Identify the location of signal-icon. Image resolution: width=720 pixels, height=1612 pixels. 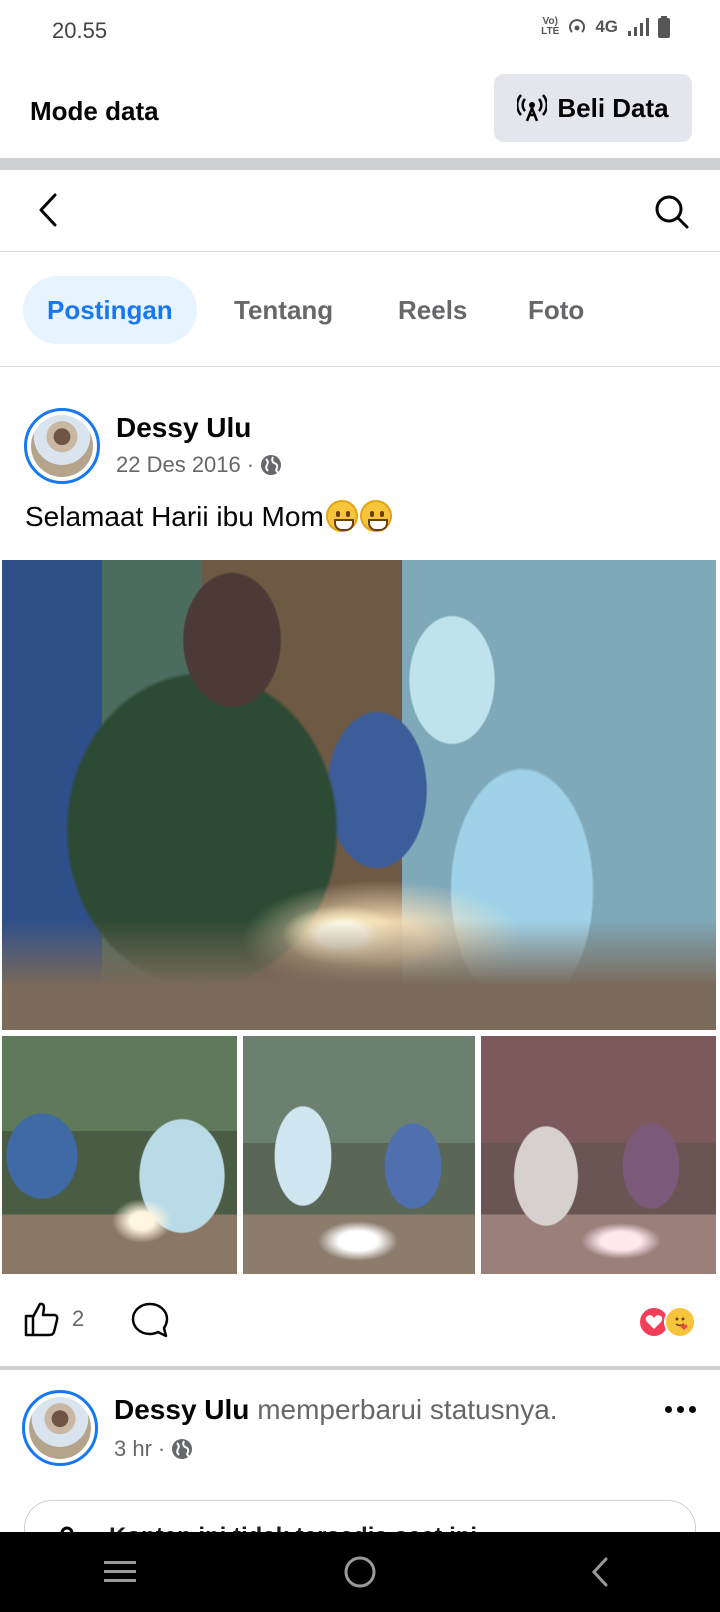
(638, 27).